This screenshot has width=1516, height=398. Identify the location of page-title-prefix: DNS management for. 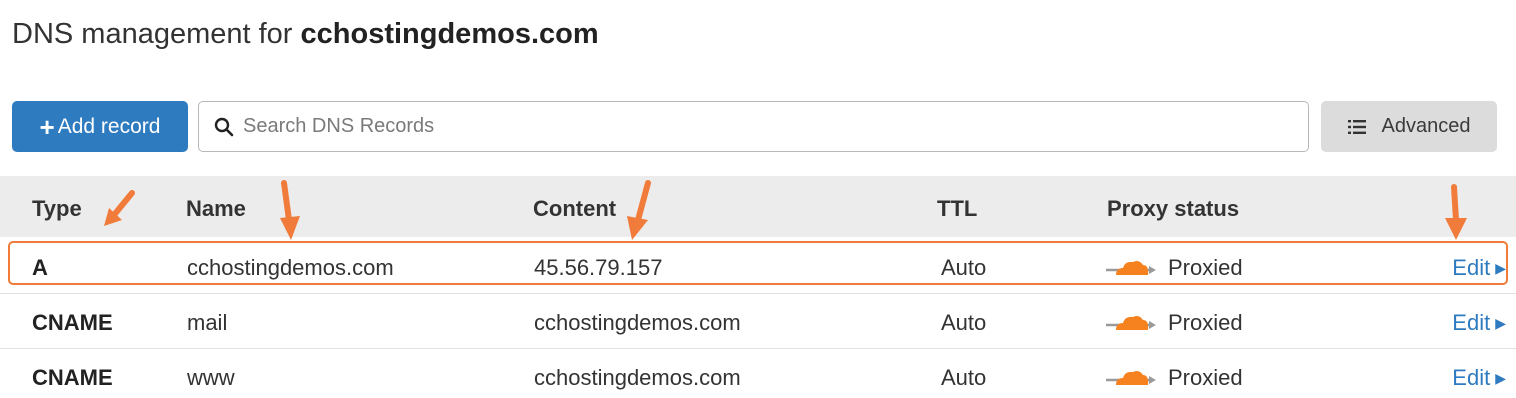
(156, 34).